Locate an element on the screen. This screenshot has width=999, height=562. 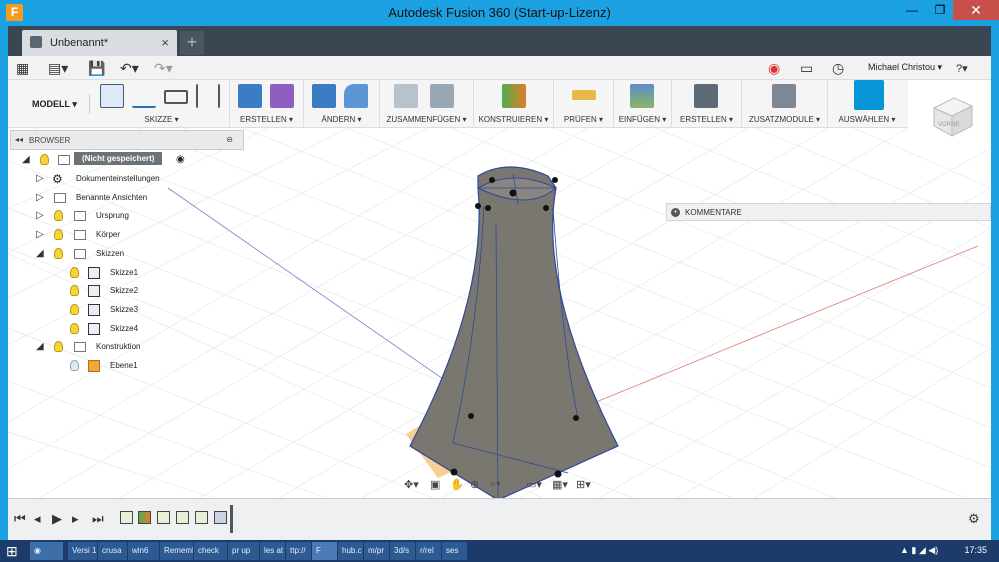
maximize-button: ❐ is located at coordinates (940, 10).